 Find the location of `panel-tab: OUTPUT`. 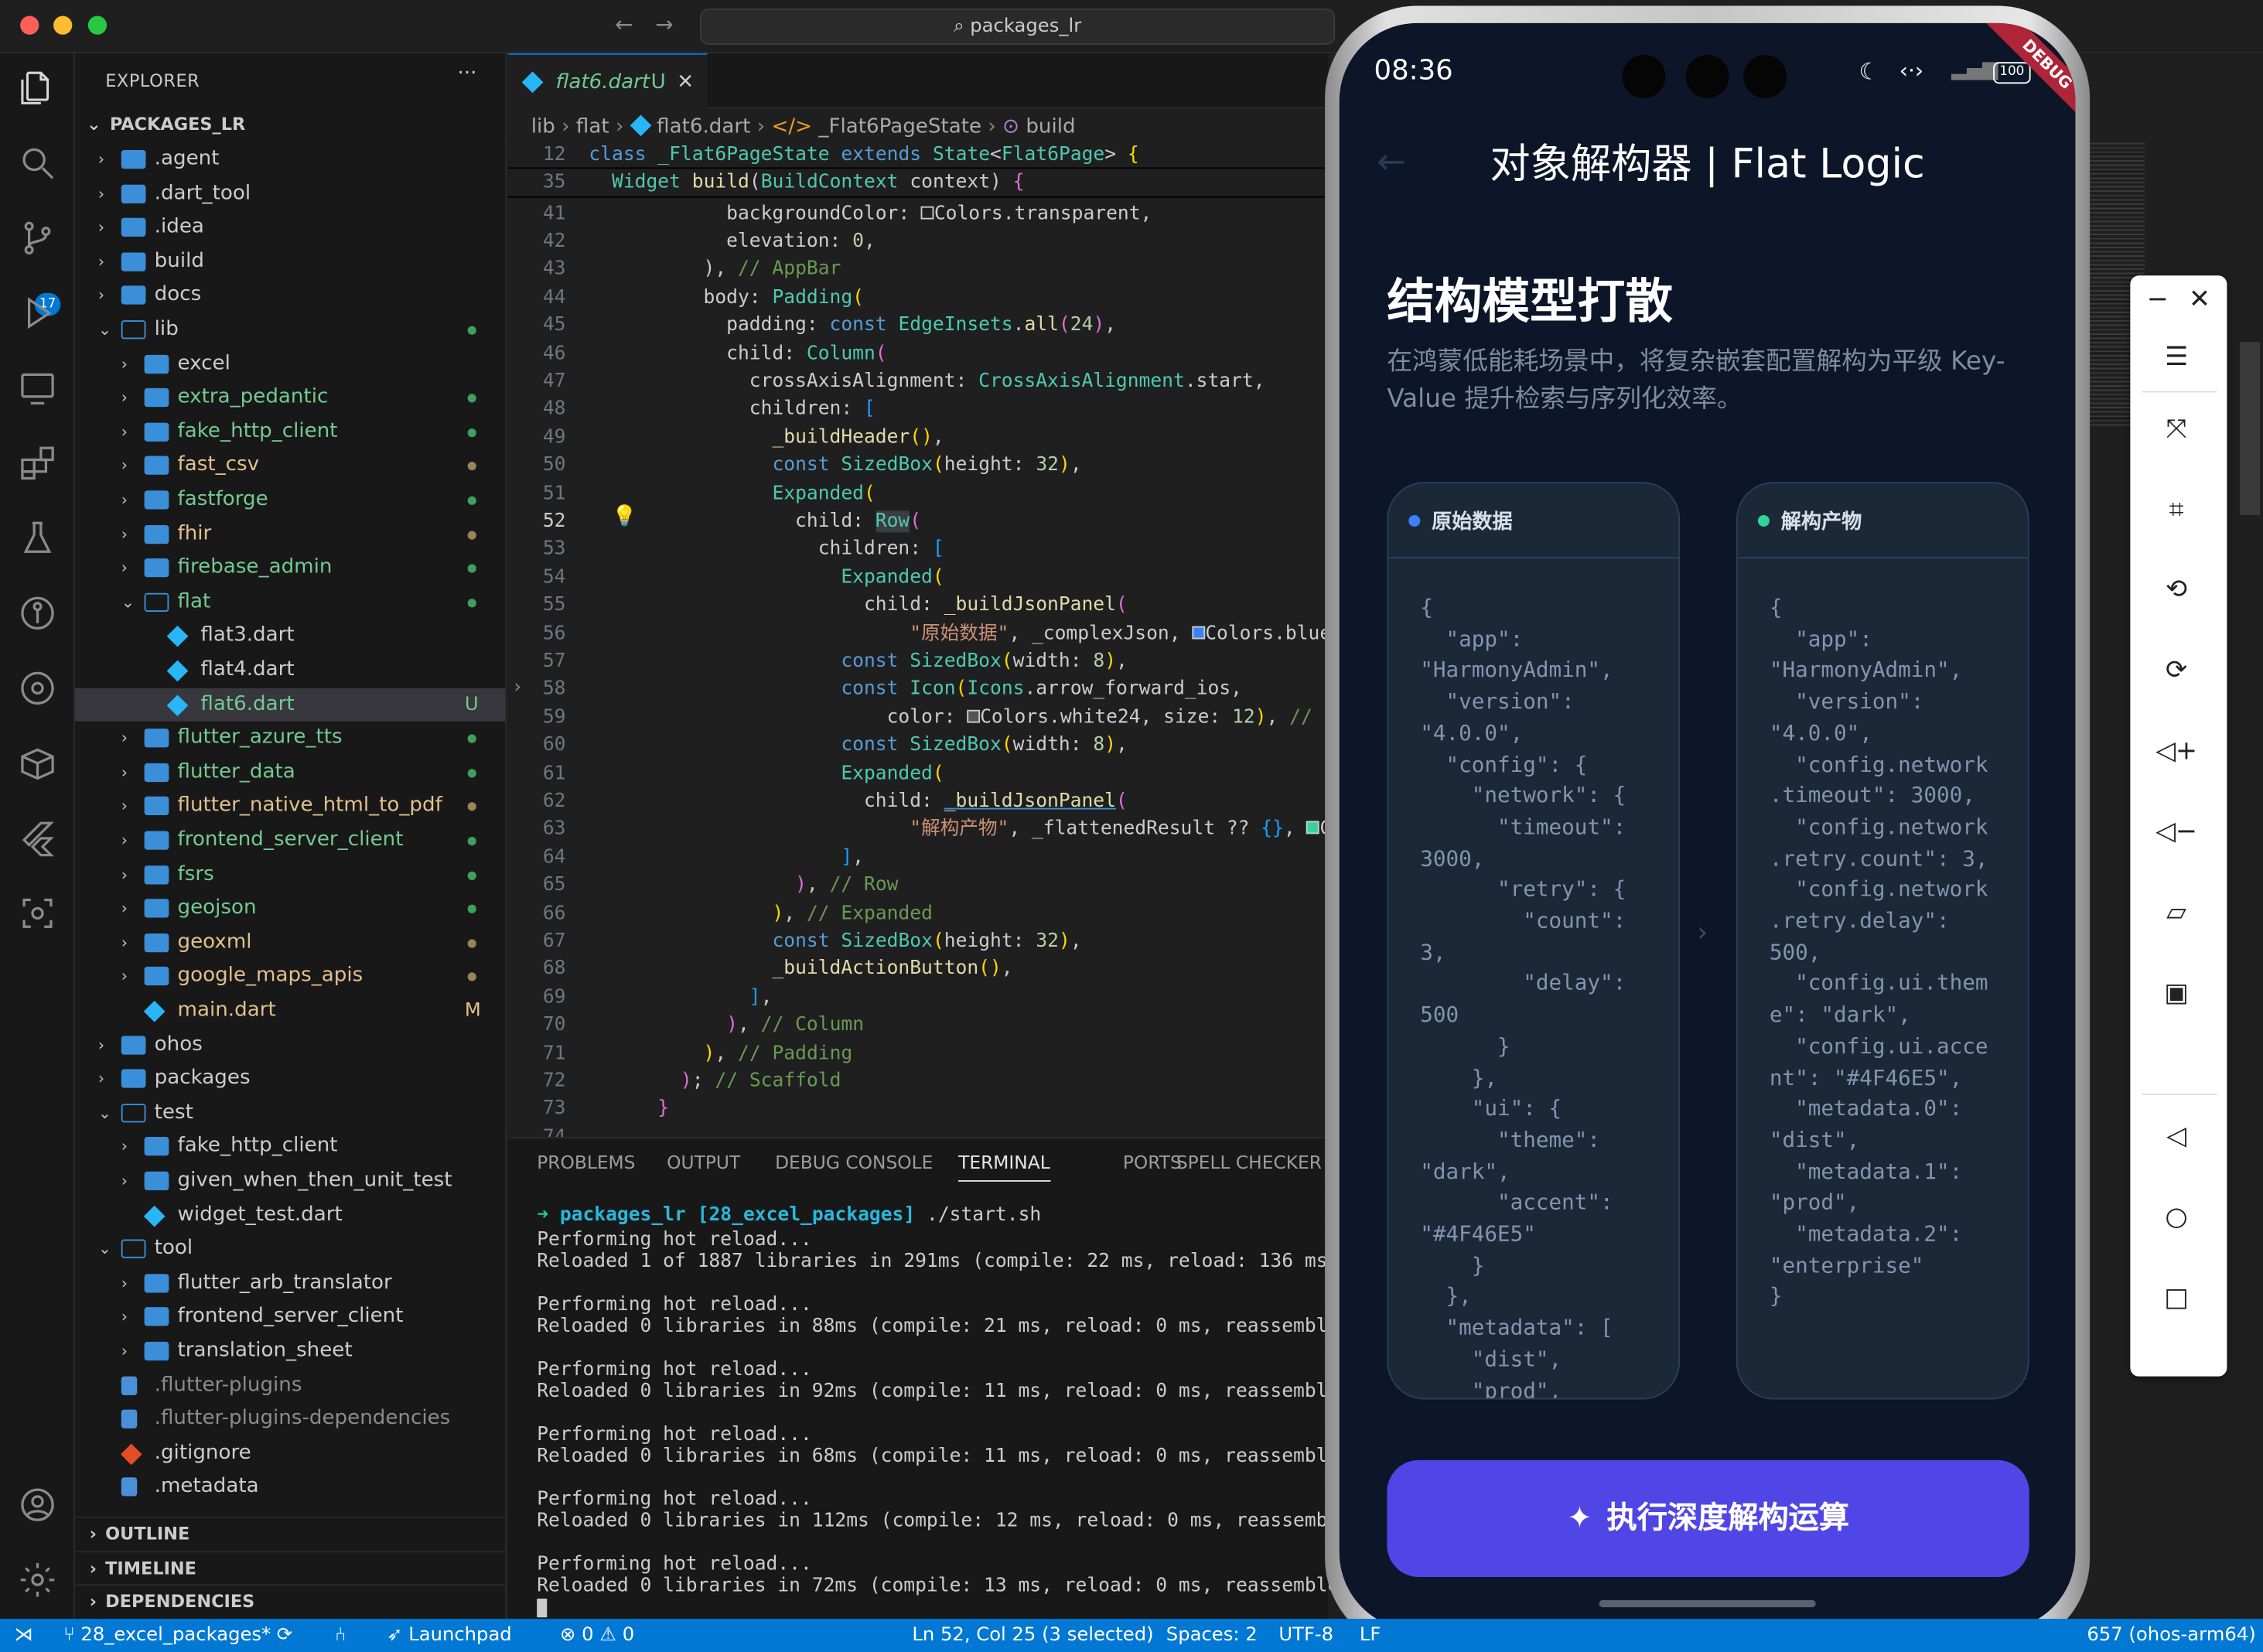

panel-tab: OUTPUT is located at coordinates (703, 1162).